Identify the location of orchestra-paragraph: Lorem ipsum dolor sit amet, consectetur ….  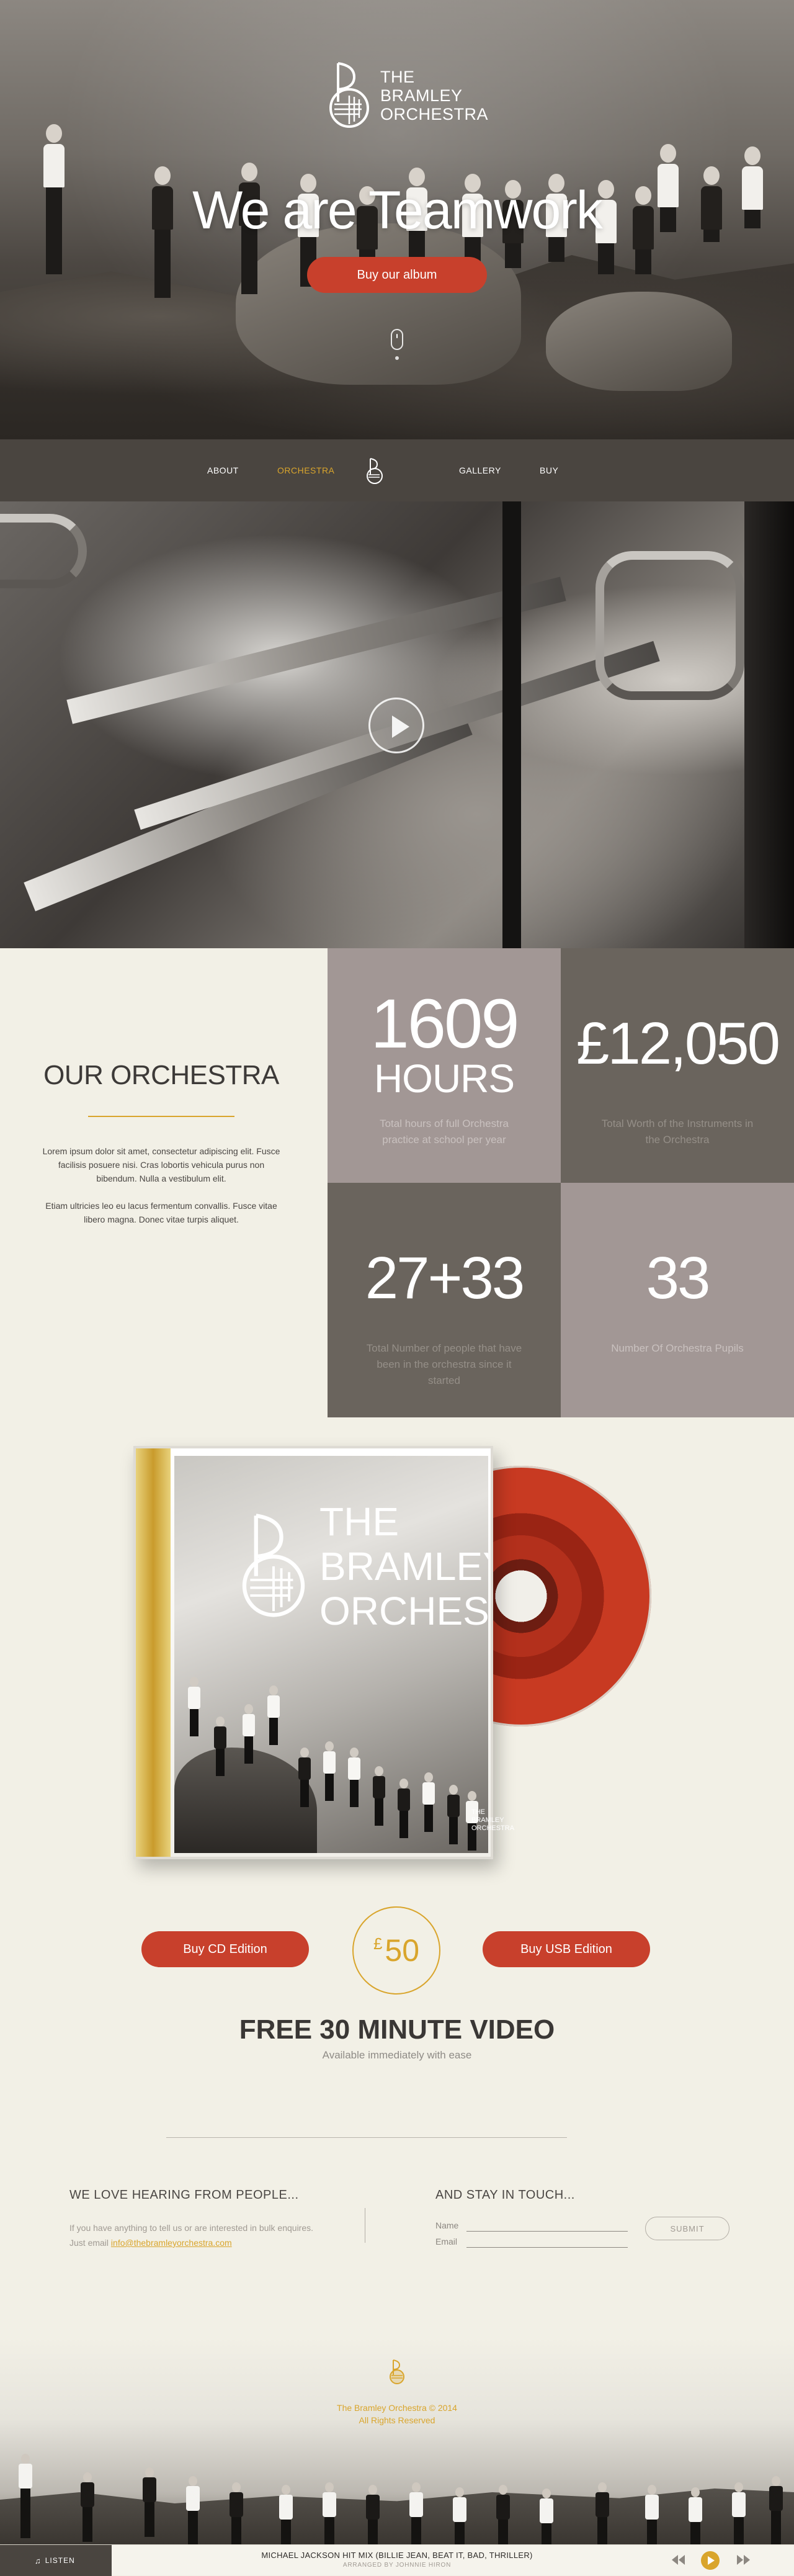
(161, 1164).